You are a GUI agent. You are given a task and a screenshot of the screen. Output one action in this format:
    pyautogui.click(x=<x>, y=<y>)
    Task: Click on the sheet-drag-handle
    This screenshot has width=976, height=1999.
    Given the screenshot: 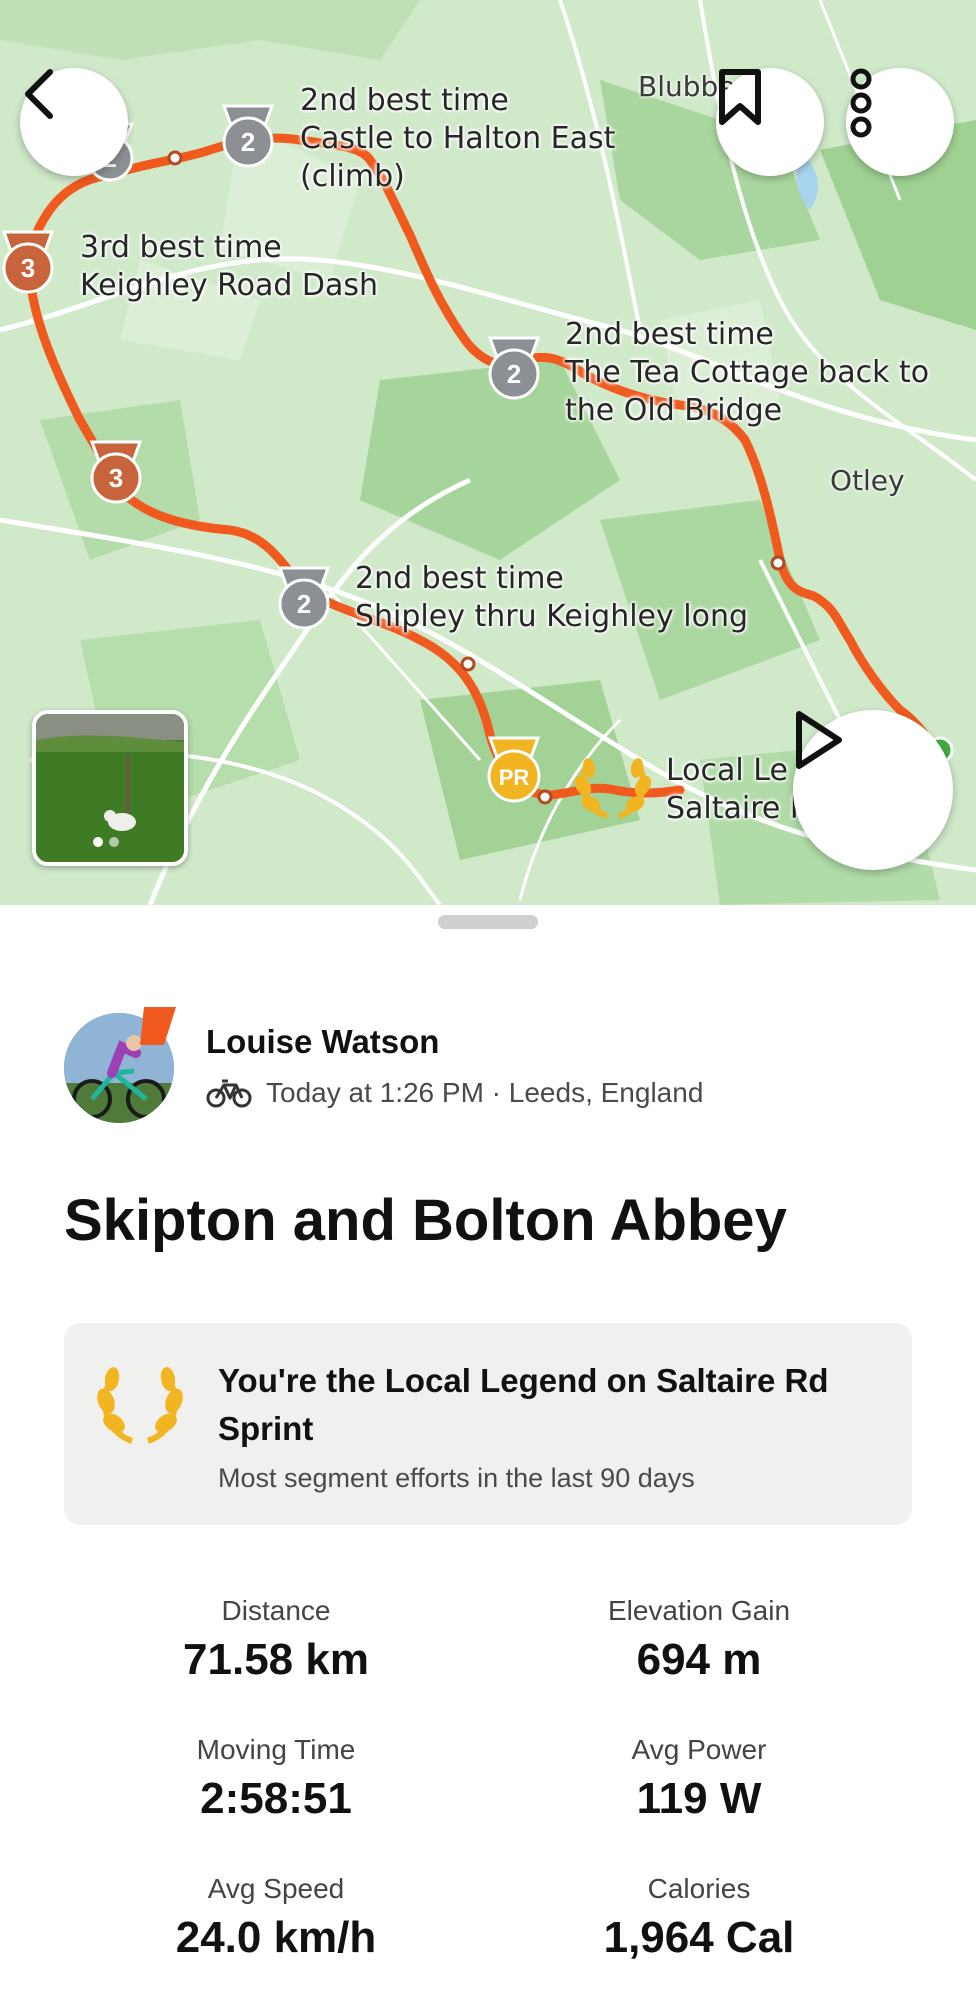 What is the action you would take?
    pyautogui.click(x=488, y=922)
    